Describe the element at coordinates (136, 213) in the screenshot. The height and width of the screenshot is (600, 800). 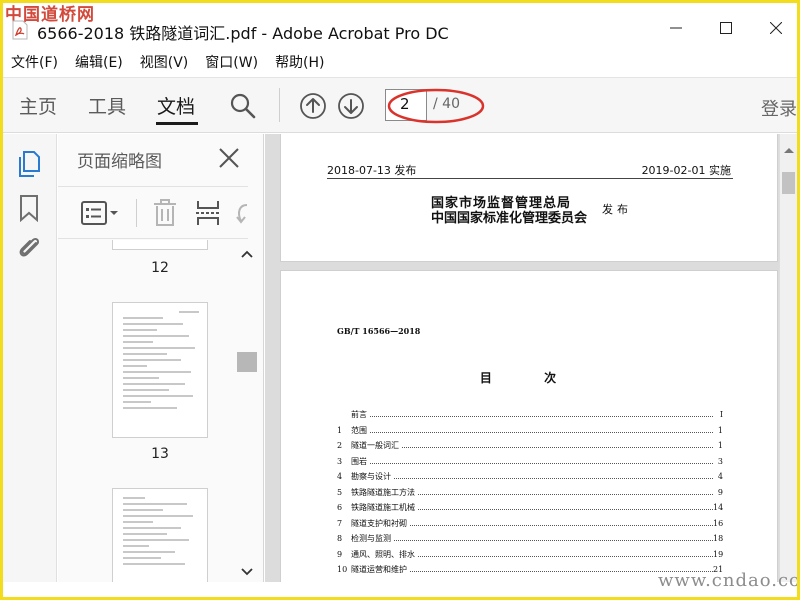
I see `thumbnail-toolbar-divider` at that location.